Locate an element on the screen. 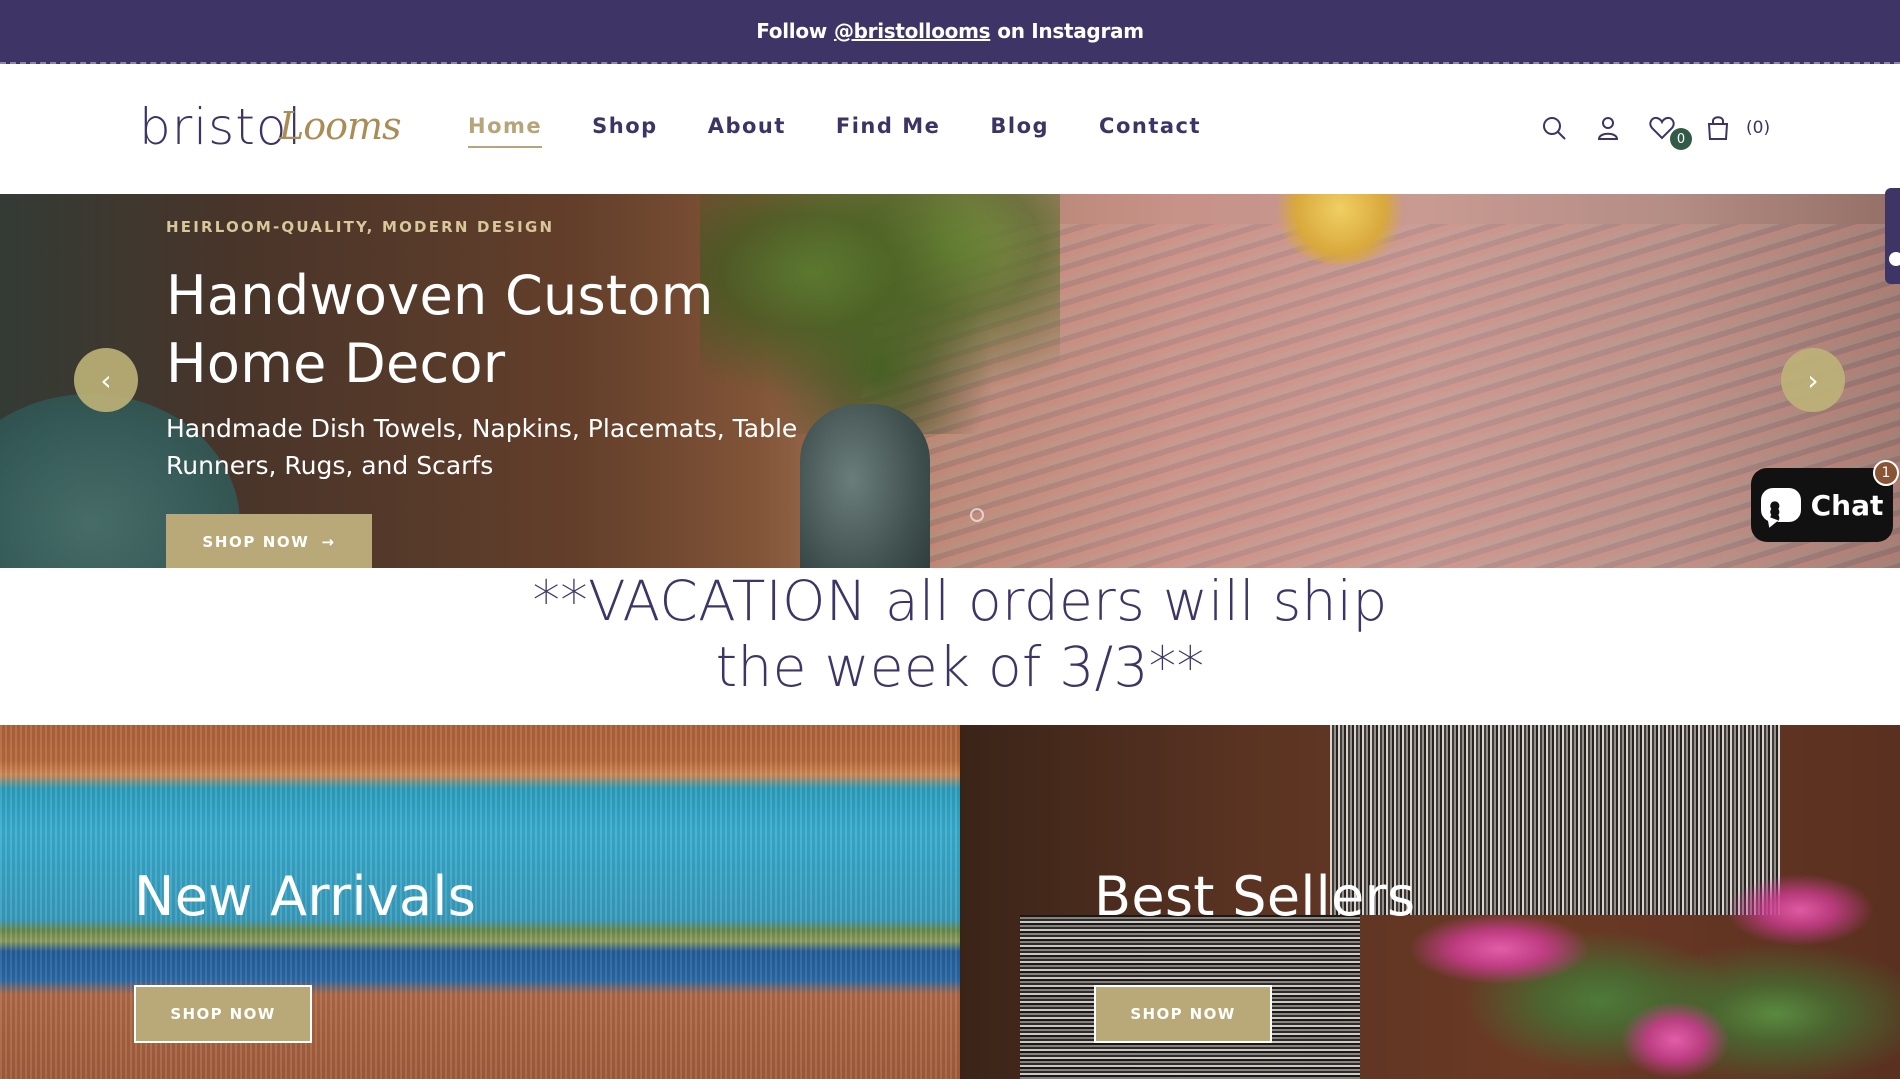 This screenshot has width=1900, height=1079. header-icons: 0 (0) is located at coordinates (1655, 132).